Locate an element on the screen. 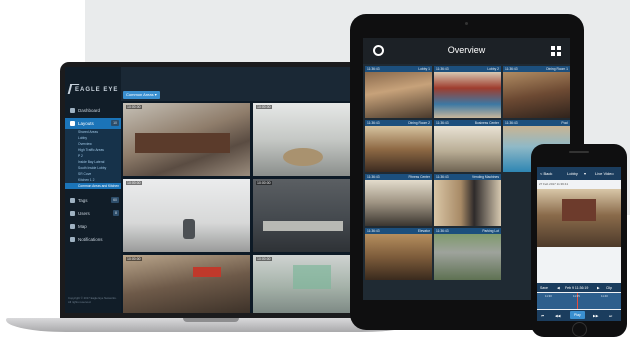 This screenshot has height=341, width=630. camera-tile-lobby-1: 11:36:43 Lobby 1 is located at coordinates (398, 92).